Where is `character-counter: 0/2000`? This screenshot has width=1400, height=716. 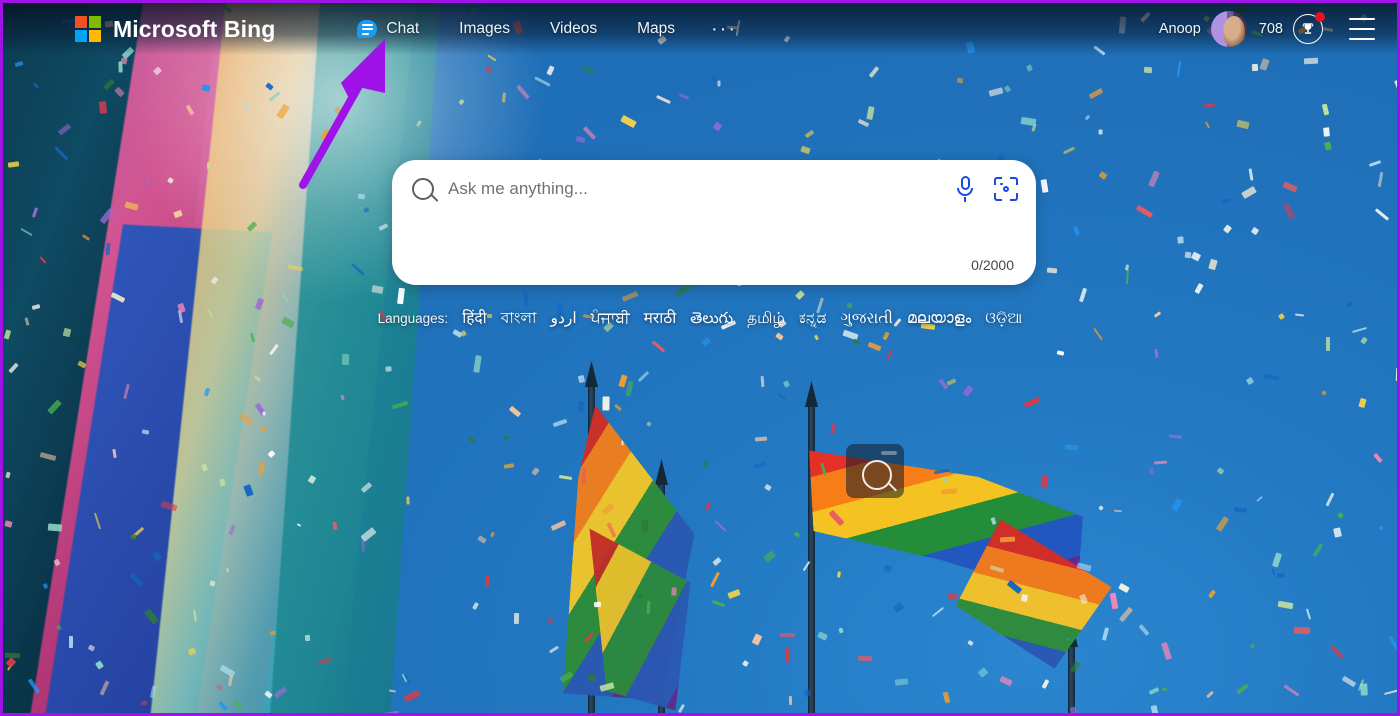
character-counter: 0/2000 is located at coordinates (992, 265).